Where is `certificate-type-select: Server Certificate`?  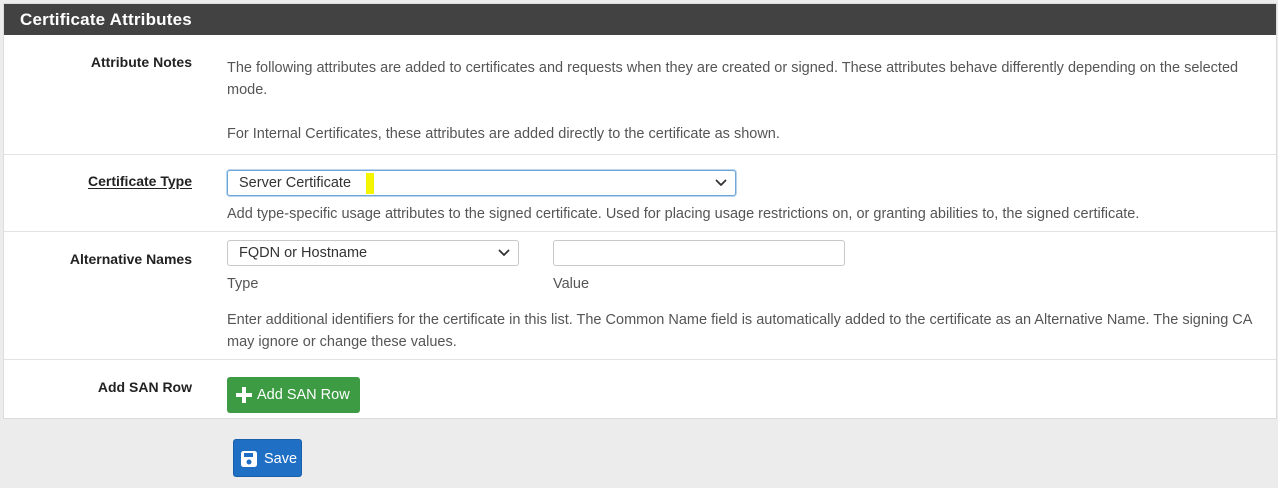 certificate-type-select: Server Certificate is located at coordinates (481, 183).